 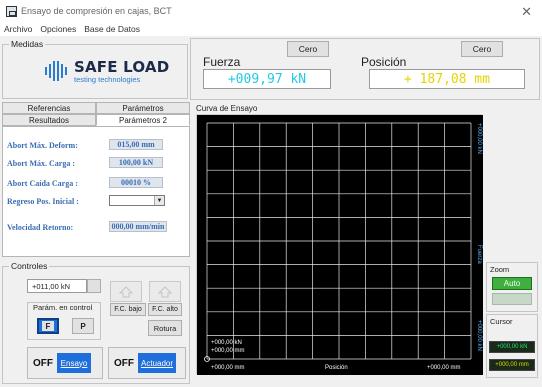 What do you see at coordinates (479, 254) in the screenshot?
I see `y-axis-name: Fuerza` at bounding box center [479, 254].